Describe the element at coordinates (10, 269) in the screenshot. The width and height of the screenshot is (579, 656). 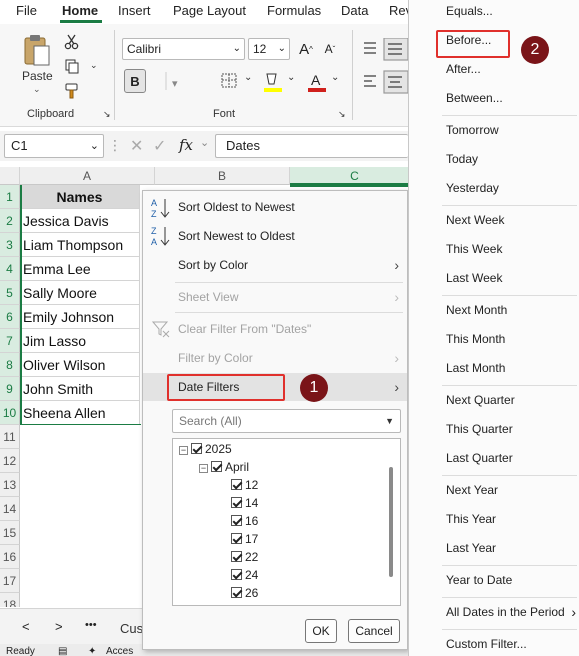
I see `row-header: 4` at that location.